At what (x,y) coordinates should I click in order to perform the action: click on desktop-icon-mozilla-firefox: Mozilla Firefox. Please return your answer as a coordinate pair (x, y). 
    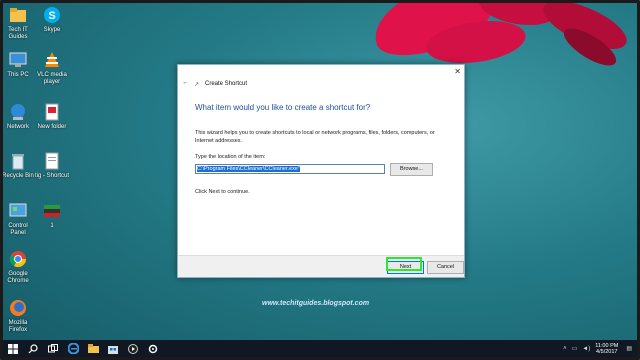
    Looking at the image, I should click on (18, 316).